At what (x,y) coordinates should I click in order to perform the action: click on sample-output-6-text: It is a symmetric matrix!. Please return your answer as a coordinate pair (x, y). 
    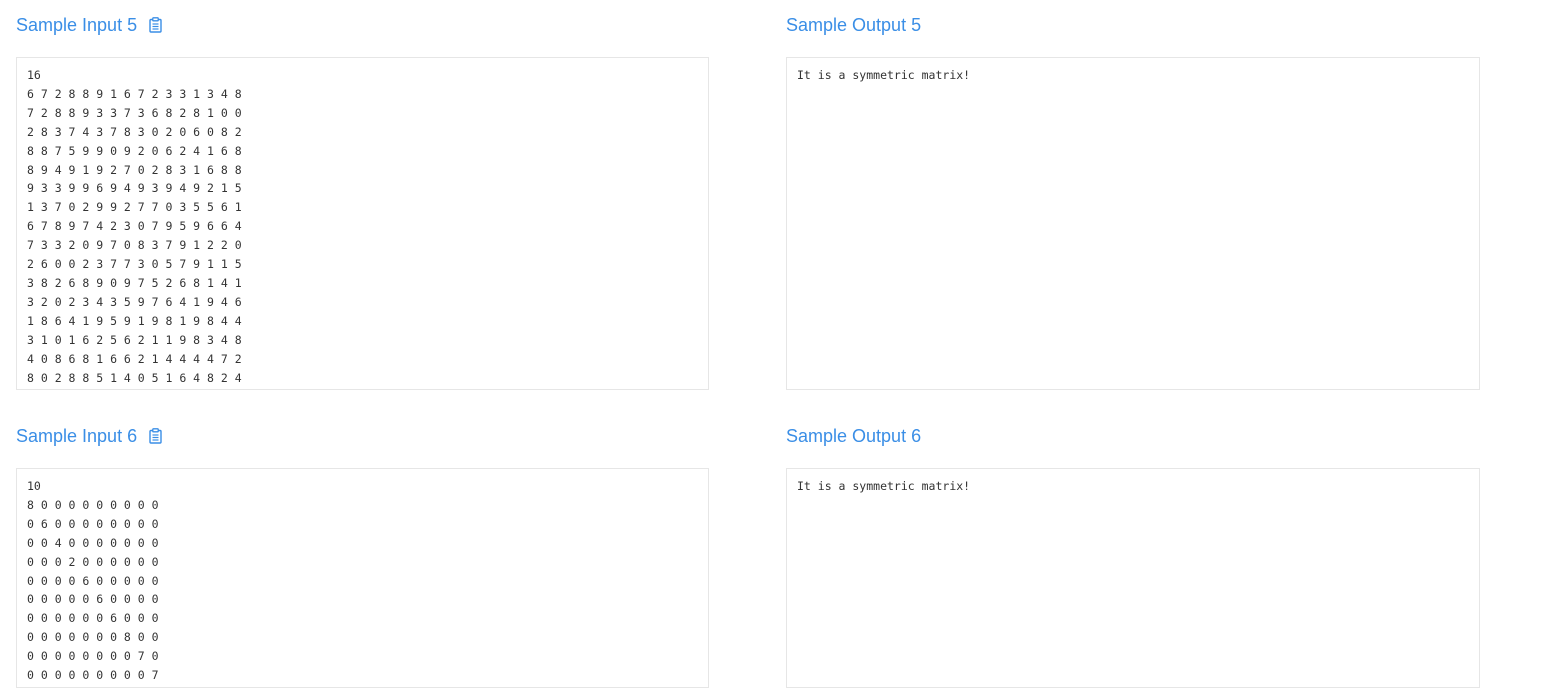
    Looking at the image, I should click on (884, 486).